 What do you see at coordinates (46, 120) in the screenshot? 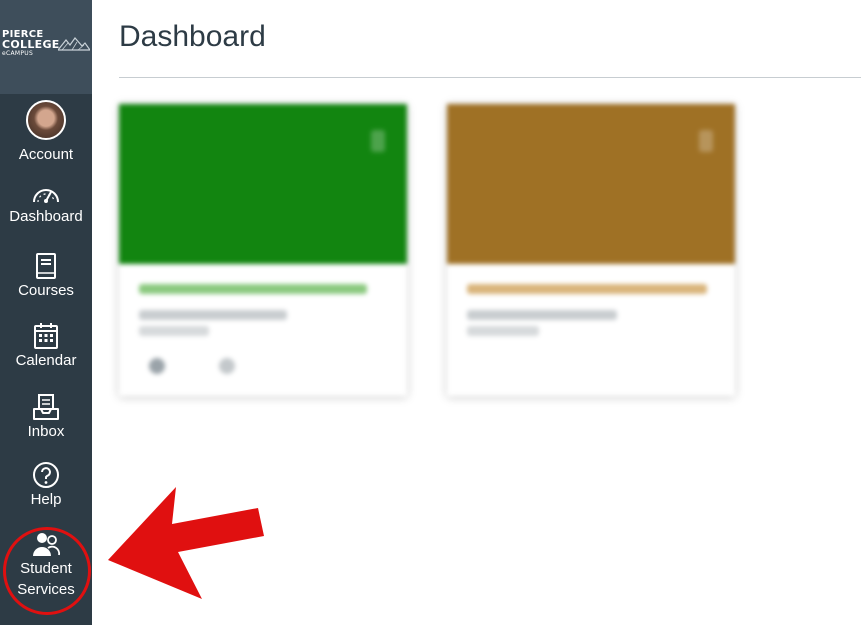
I see `avatar` at bounding box center [46, 120].